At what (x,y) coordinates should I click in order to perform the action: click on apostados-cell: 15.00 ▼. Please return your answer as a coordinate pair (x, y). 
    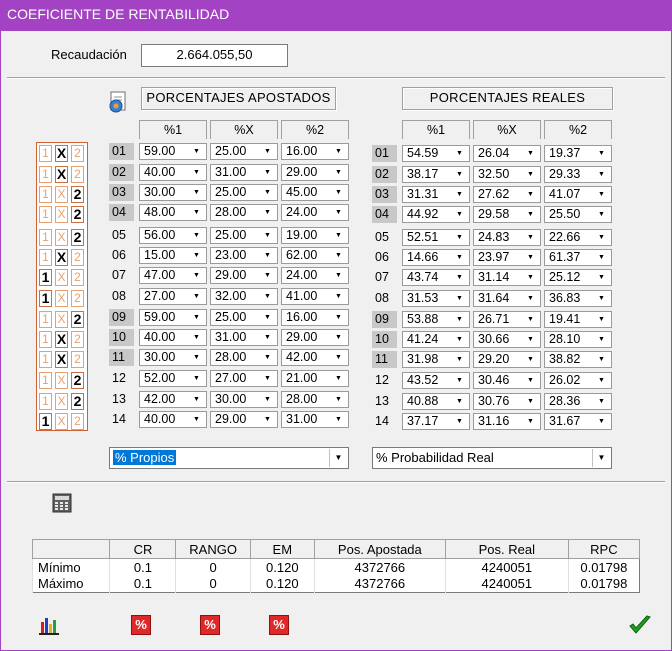
    Looking at the image, I should click on (173, 255).